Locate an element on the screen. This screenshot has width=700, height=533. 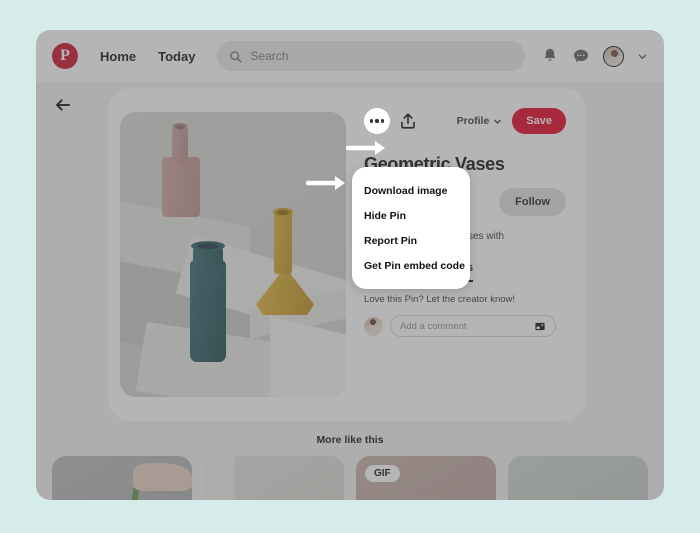
search-icon is located at coordinates (236, 56).